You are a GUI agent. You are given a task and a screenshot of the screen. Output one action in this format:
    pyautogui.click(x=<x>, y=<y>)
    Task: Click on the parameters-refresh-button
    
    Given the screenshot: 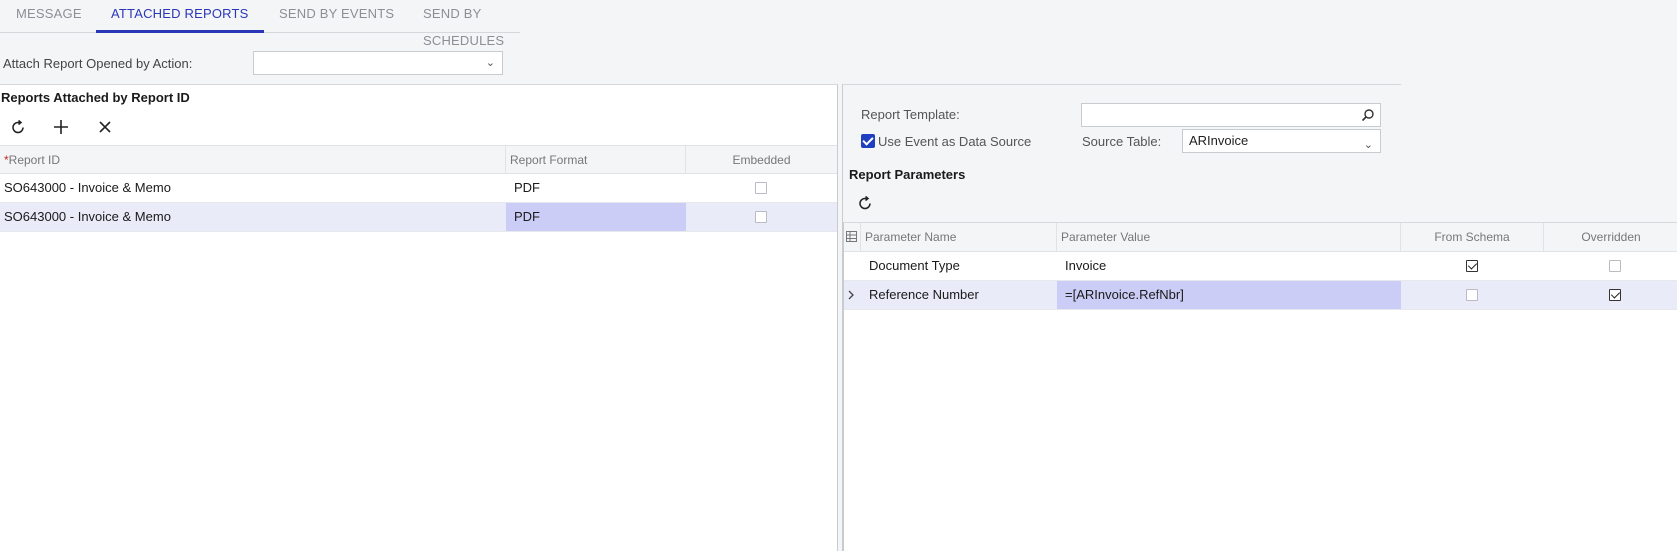 What is the action you would take?
    pyautogui.click(x=865, y=203)
    